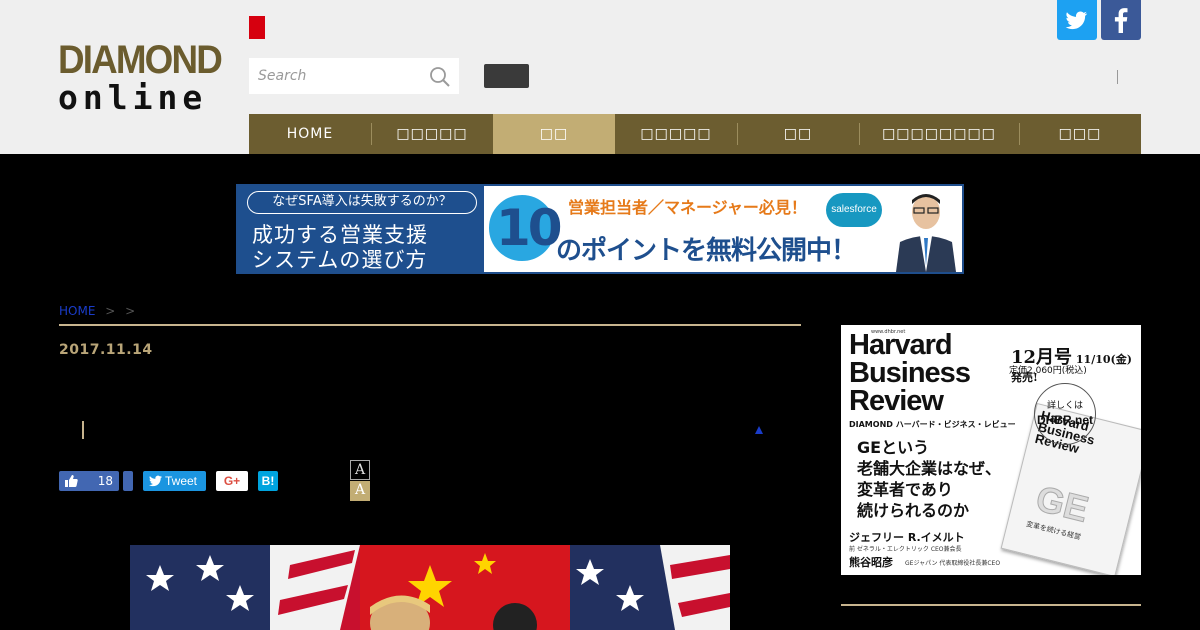 This screenshot has width=1200, height=630. I want to click on logo-diamond-text: DIAMOND, so click(140, 60).